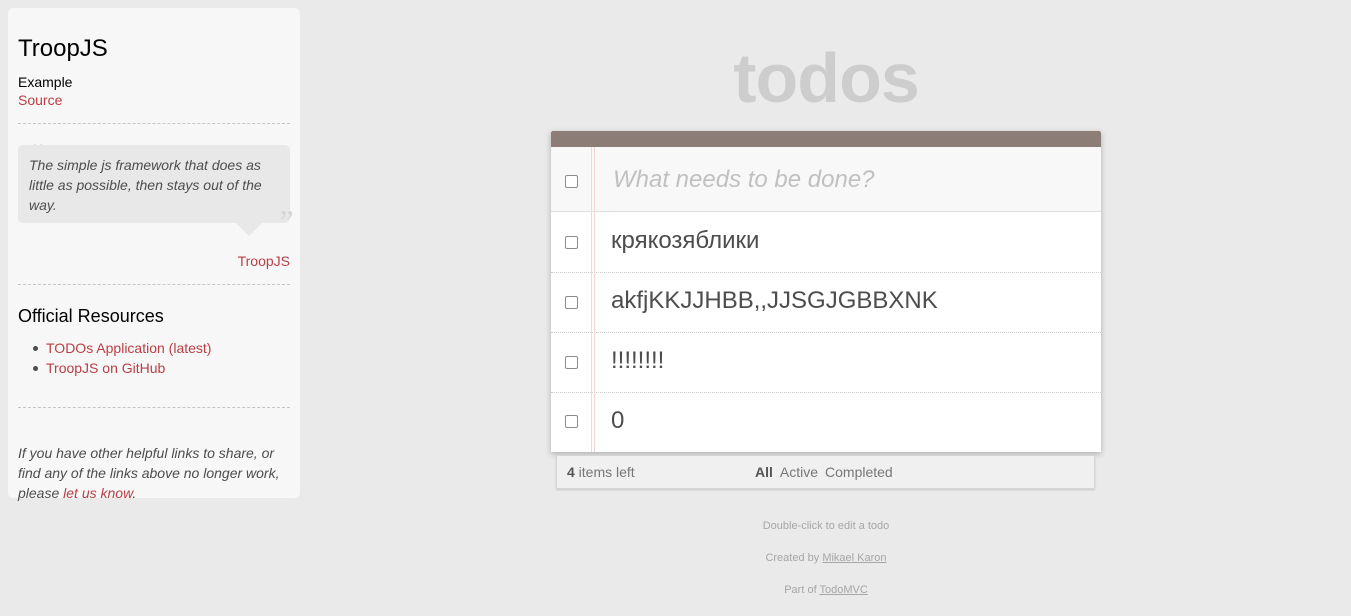  I want to click on filter-active: Active, so click(799, 472).